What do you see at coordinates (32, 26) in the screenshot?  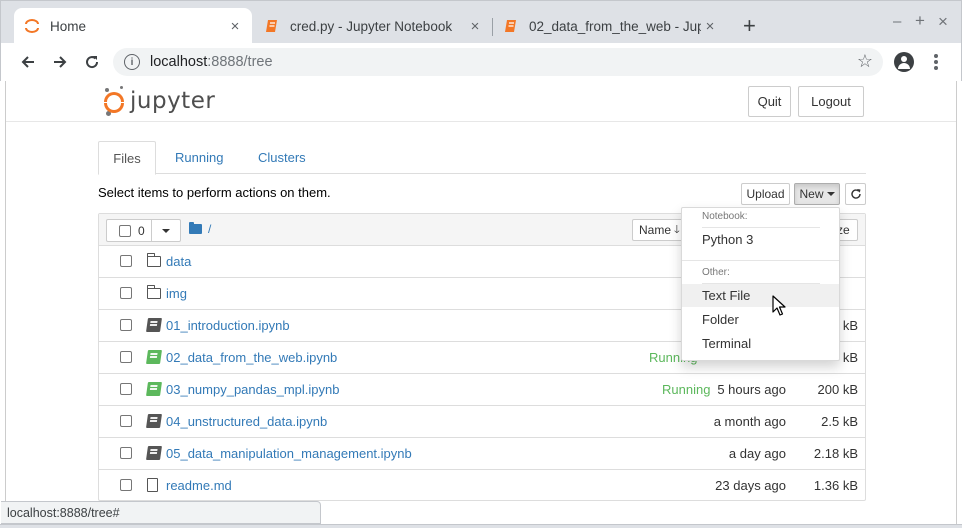 I see `jupyter-favicon-icon` at bounding box center [32, 26].